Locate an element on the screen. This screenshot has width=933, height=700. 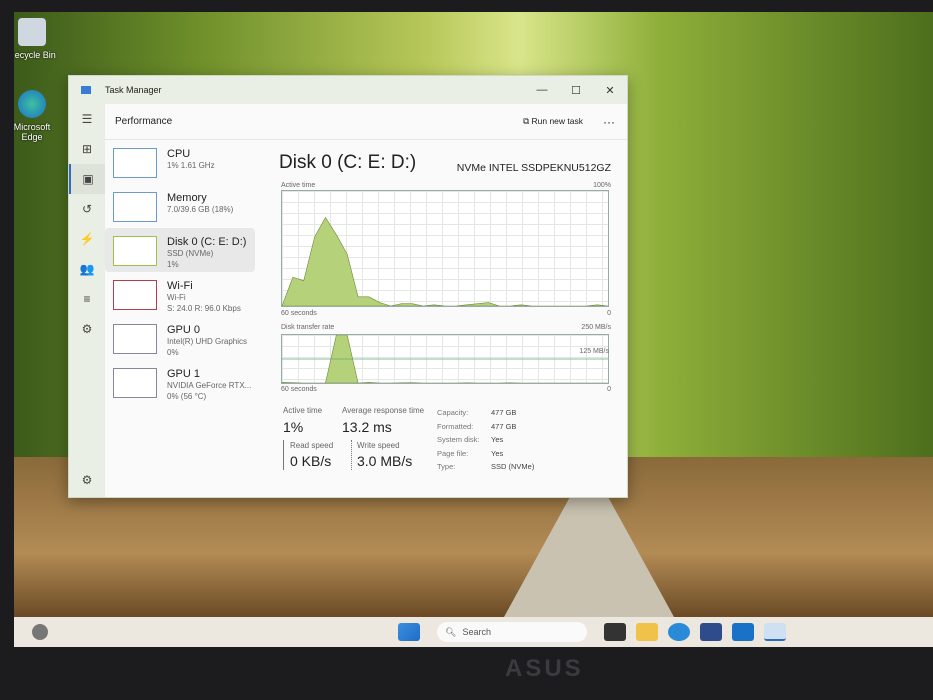
title-bar: Task Manager — ☐ ✕ is located at coordinates (348, 90).